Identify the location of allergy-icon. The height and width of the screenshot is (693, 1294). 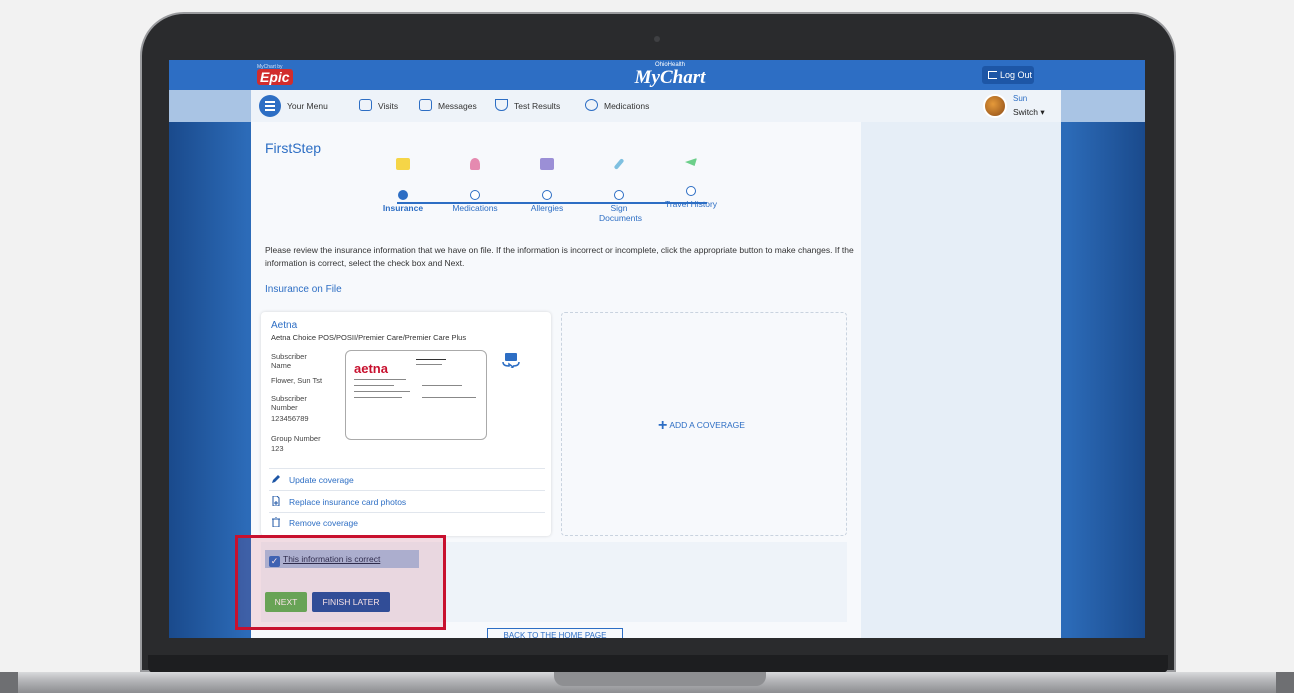
(547, 164).